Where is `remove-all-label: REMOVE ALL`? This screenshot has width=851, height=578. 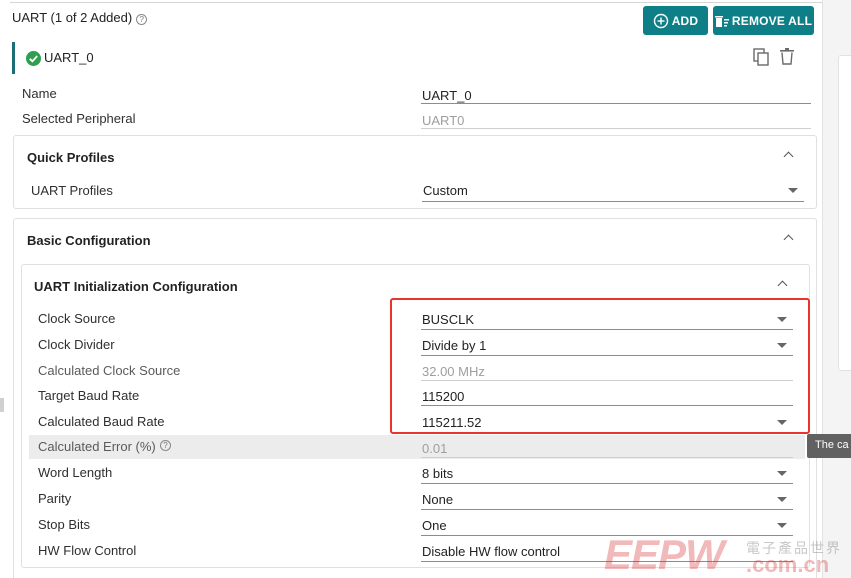 remove-all-label: REMOVE ALL is located at coordinates (772, 20).